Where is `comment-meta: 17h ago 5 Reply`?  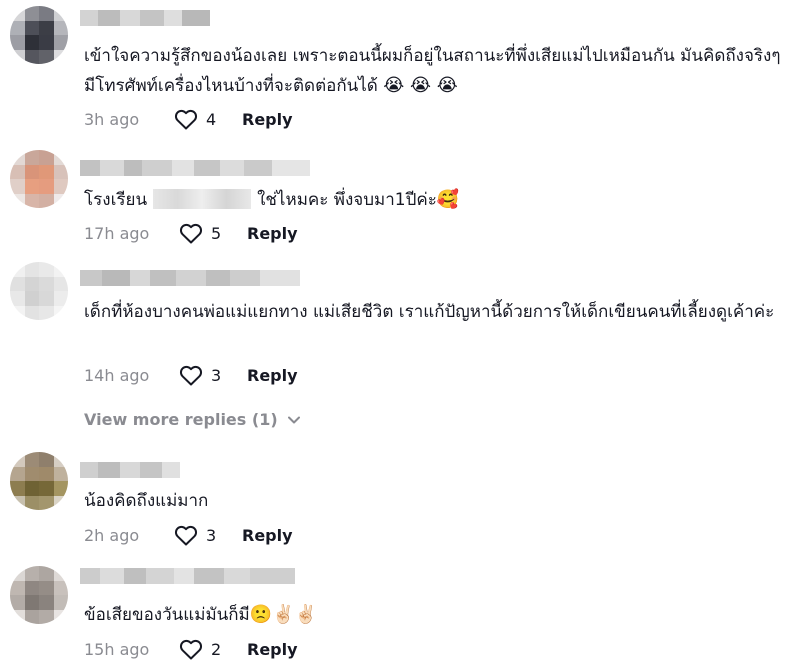 comment-meta: 17h ago 5 Reply is located at coordinates (191, 233).